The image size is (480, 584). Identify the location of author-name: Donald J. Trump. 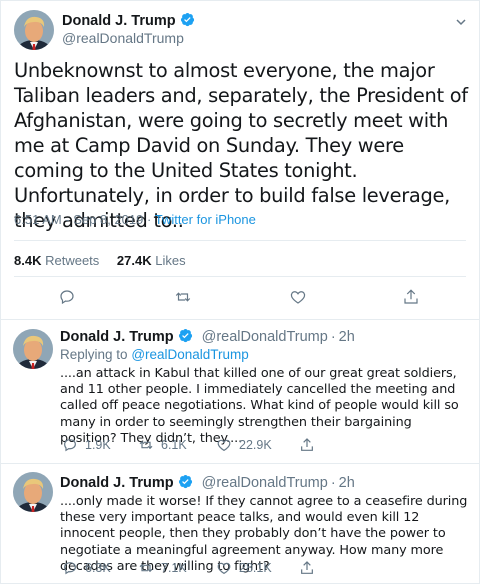
(128, 20).